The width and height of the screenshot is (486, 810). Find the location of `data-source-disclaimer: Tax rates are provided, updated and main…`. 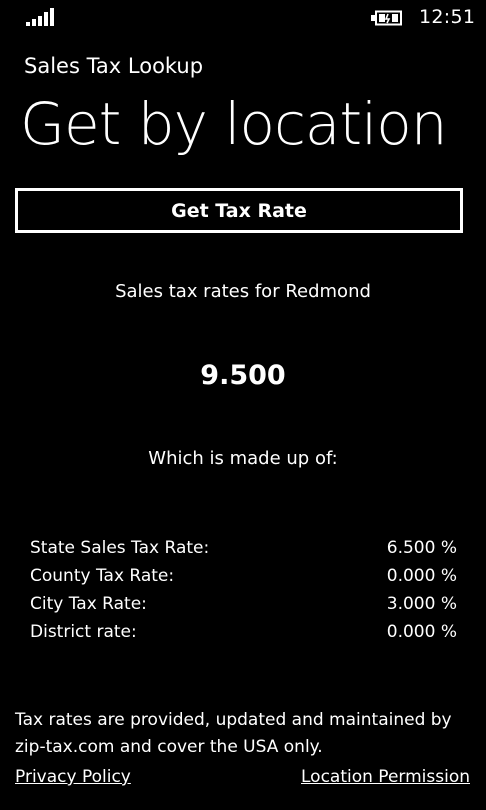

data-source-disclaimer: Tax rates are provided, updated and main… is located at coordinates (233, 733).